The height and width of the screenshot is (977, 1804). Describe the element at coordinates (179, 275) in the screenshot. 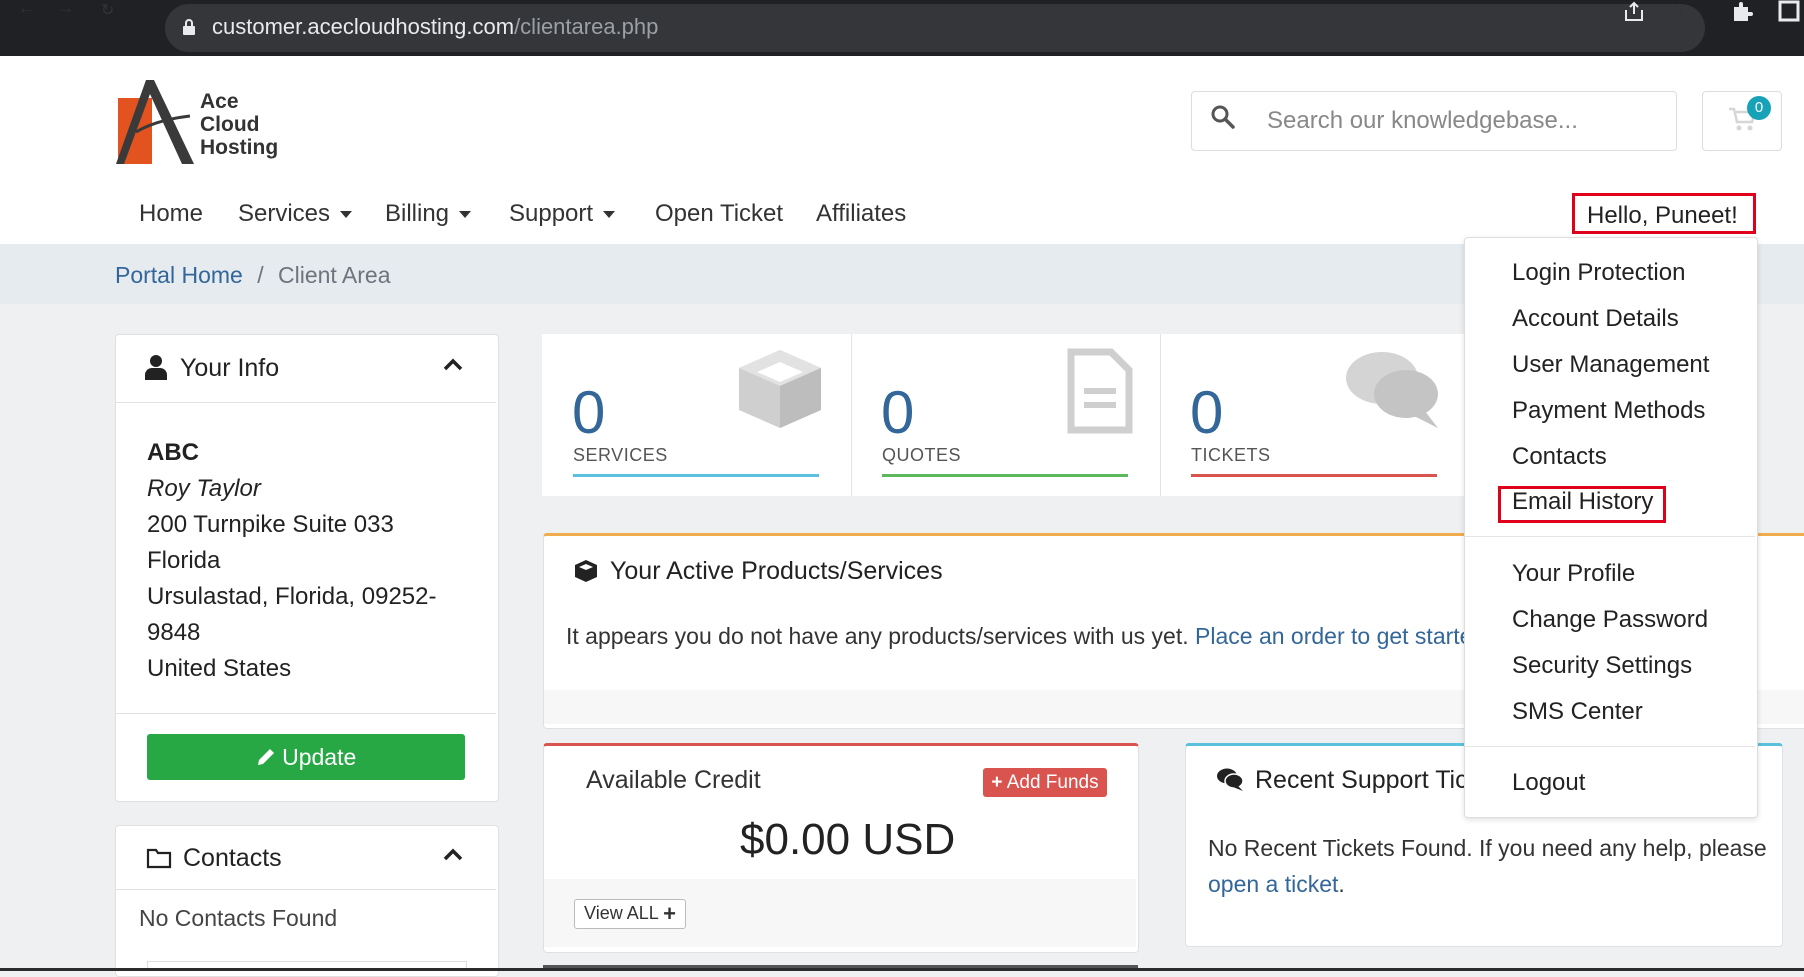

I see `breadcrumb-home: Portal Home` at that location.